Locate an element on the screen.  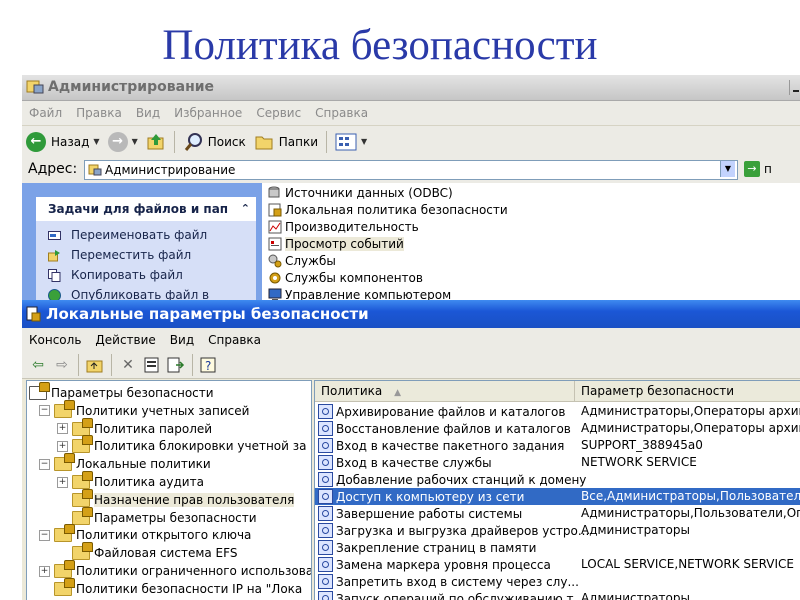
tree-item: − Политики учетных записей is located at coordinates (144, 409).